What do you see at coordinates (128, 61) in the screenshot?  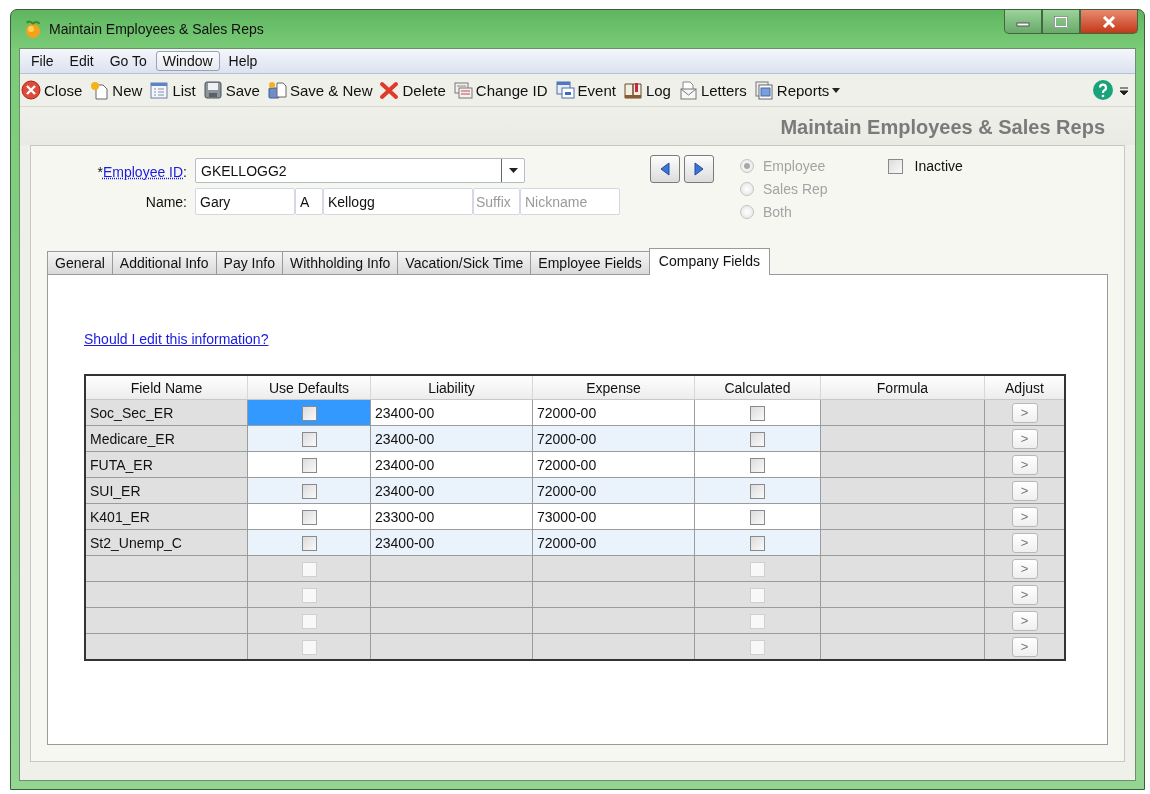 I see `menu-item: Go To` at bounding box center [128, 61].